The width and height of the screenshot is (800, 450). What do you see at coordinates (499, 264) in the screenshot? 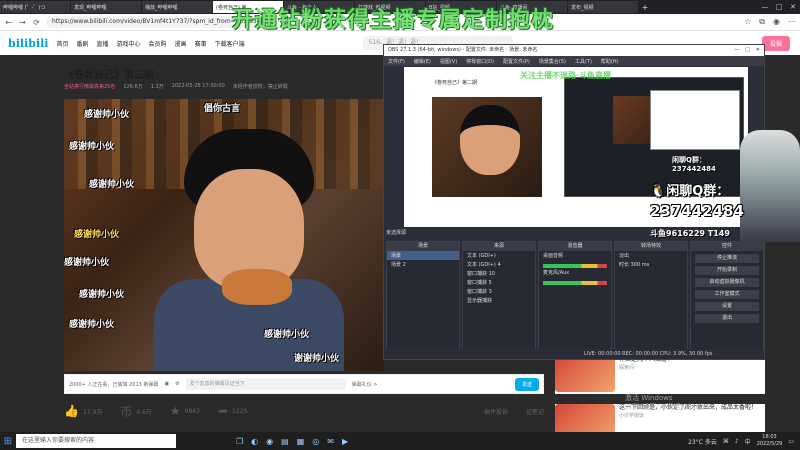
I see `source-item: 文本 (GDI+) 4` at bounding box center [499, 264].